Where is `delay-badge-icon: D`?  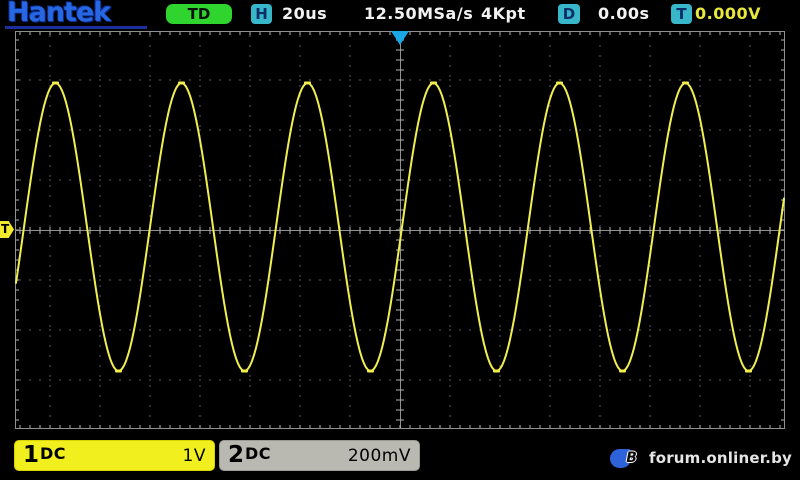 delay-badge-icon: D is located at coordinates (569, 14).